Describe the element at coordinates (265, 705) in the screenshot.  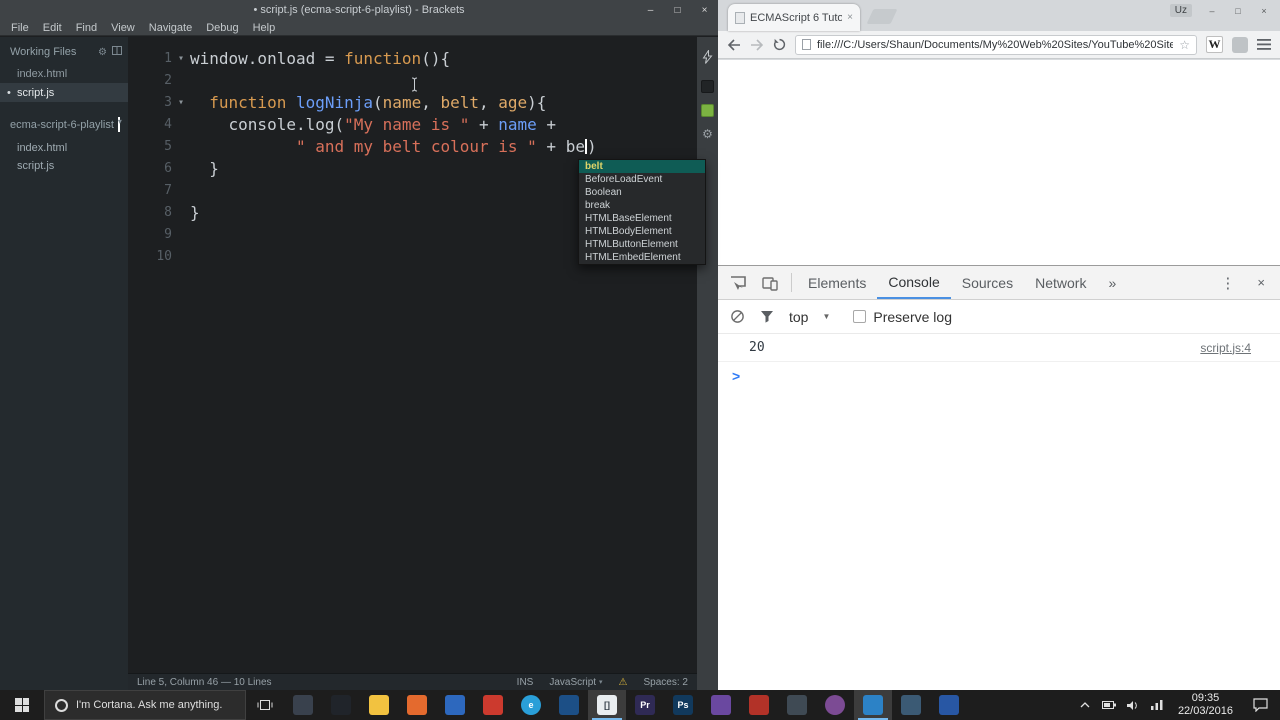
I see `task-view-button` at that location.